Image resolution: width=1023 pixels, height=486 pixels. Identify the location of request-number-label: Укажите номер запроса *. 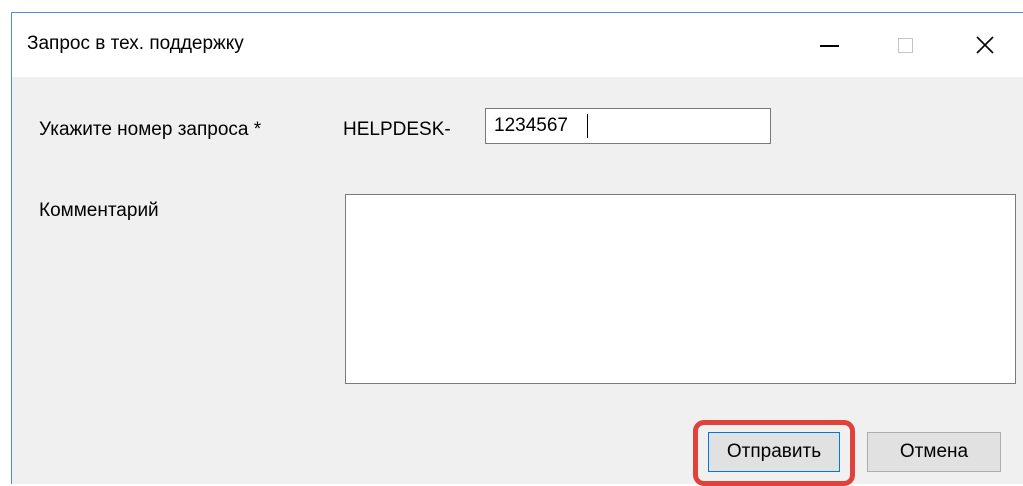
(150, 129).